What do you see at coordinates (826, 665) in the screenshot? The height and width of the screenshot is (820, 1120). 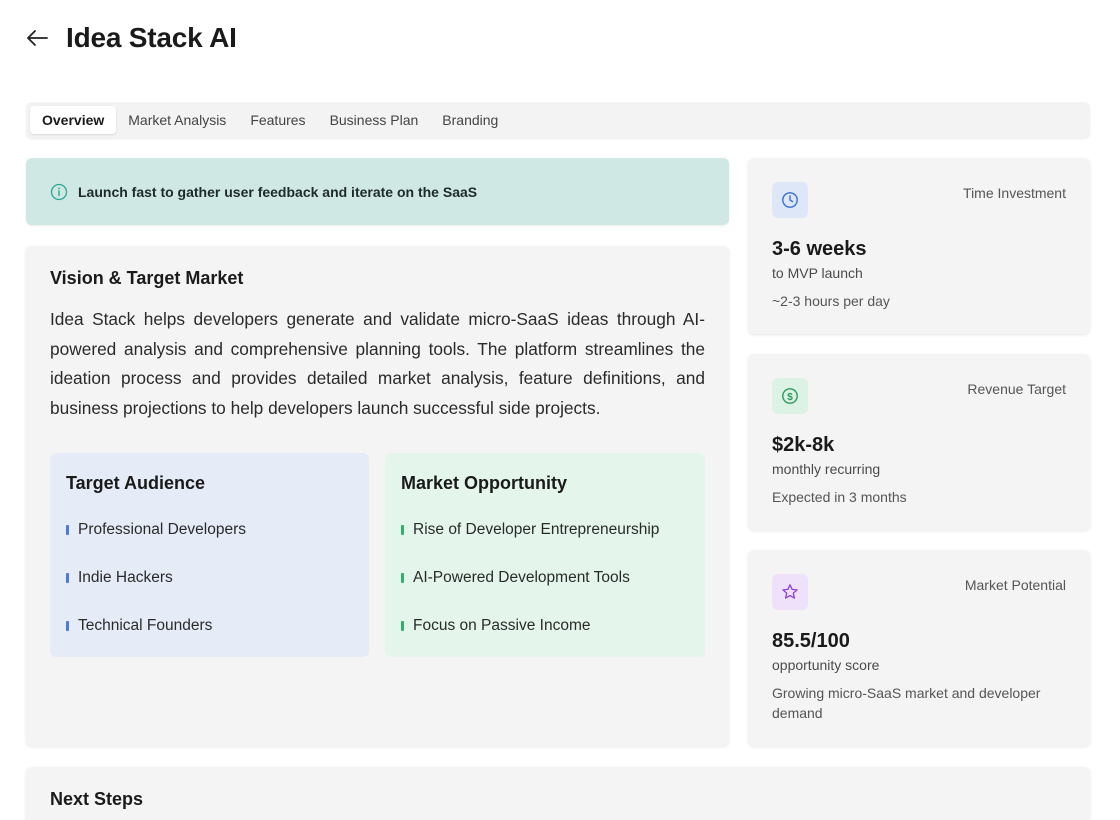 I see `market-potential-unit: opportunity score` at bounding box center [826, 665].